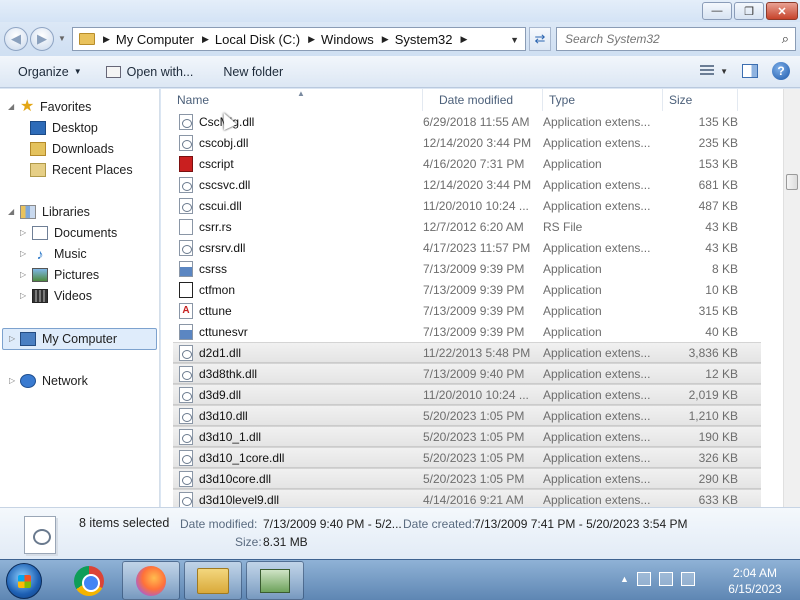 The height and width of the screenshot is (600, 800). I want to click on taskbar-firefox, so click(151, 580).